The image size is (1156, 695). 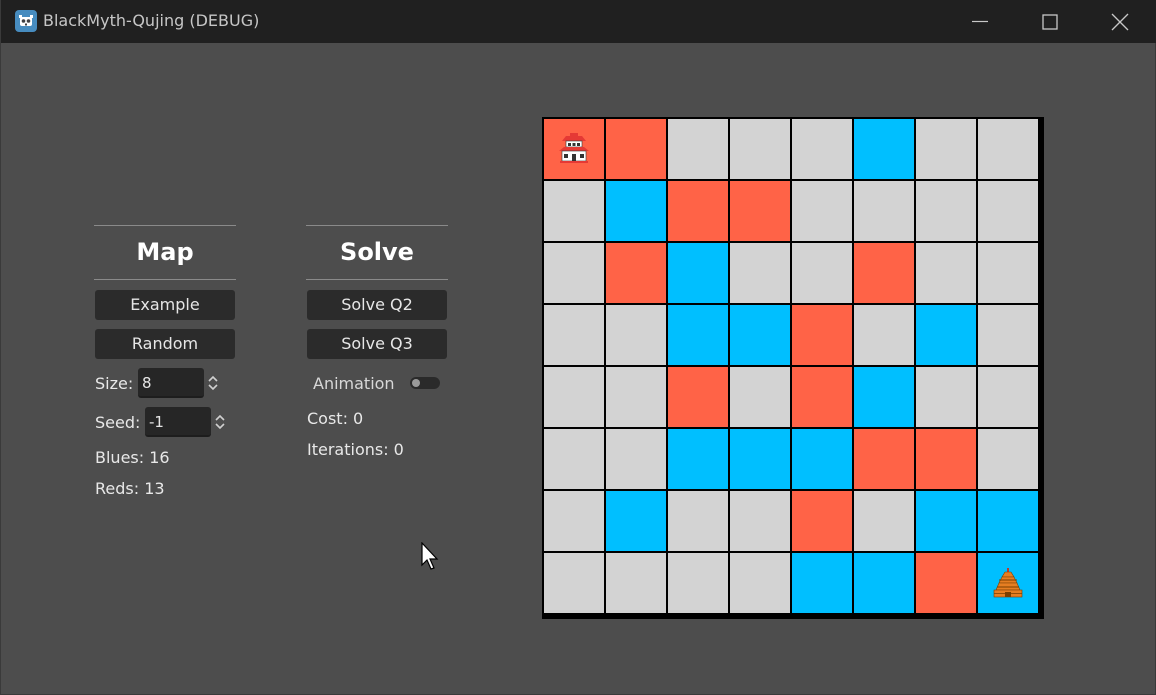 I want to click on seed-spinbox: -1, so click(x=178, y=422).